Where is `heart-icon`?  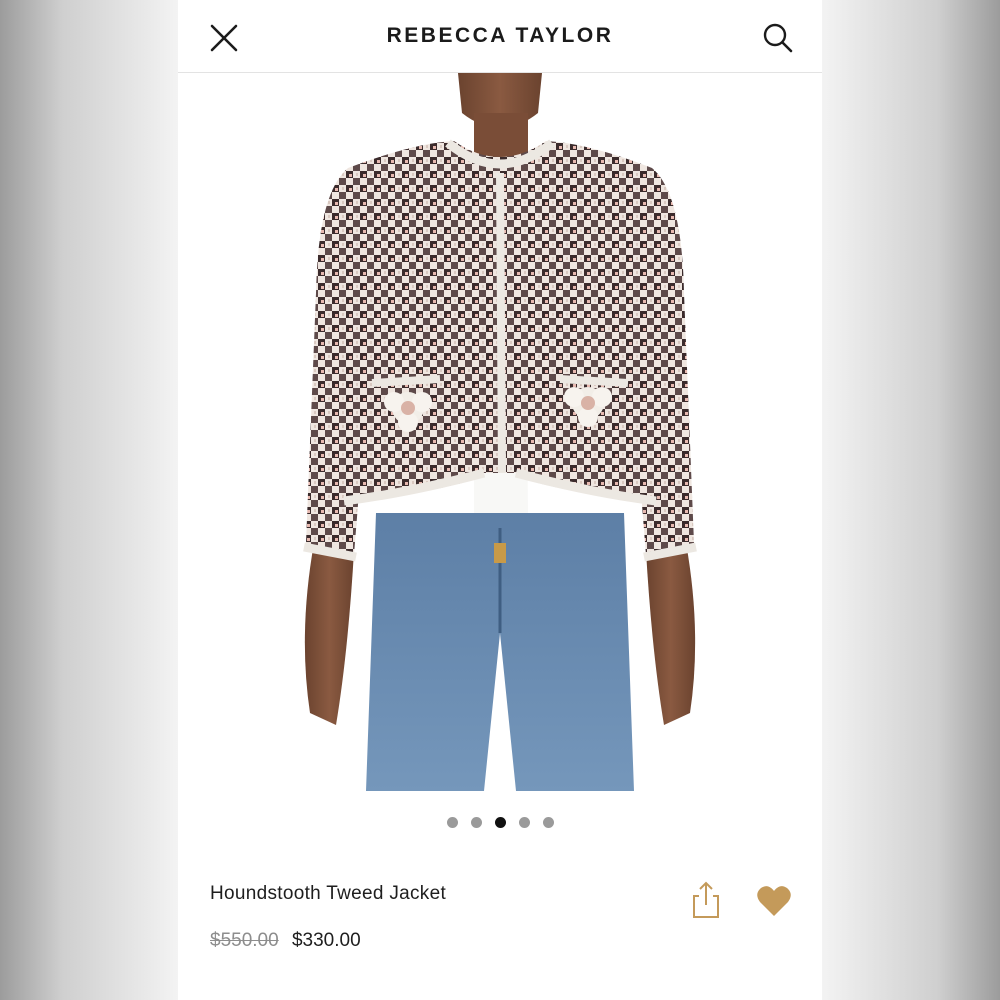
heart-icon is located at coordinates (774, 901).